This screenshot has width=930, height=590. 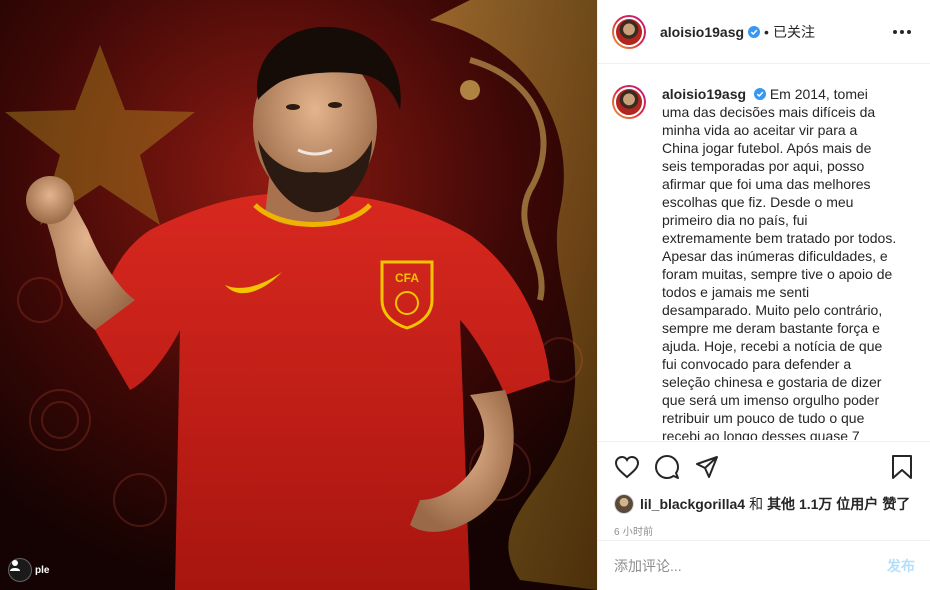 I want to click on likes-and-text: 和, so click(x=756, y=504).